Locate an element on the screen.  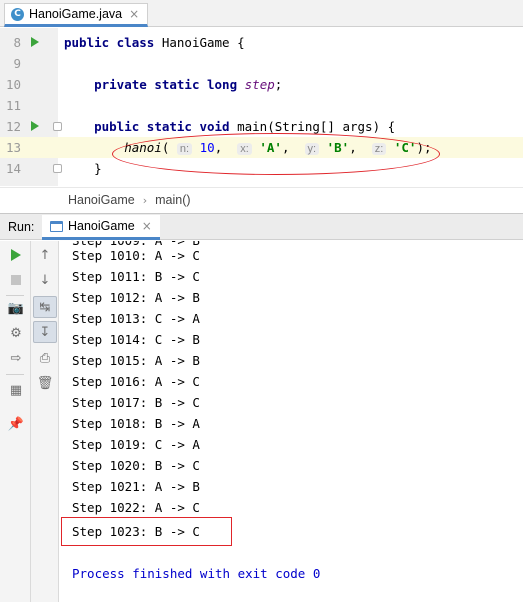
file-tab-hanoigame: C HanoiGame.java × is located at coordinates (76, 15).